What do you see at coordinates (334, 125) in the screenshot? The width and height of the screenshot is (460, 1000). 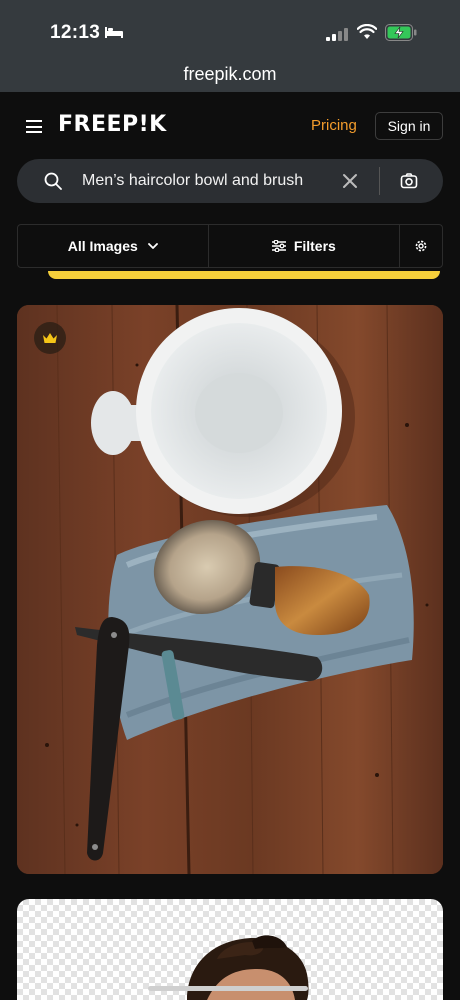 I see `pricing-link: Pricing` at bounding box center [334, 125].